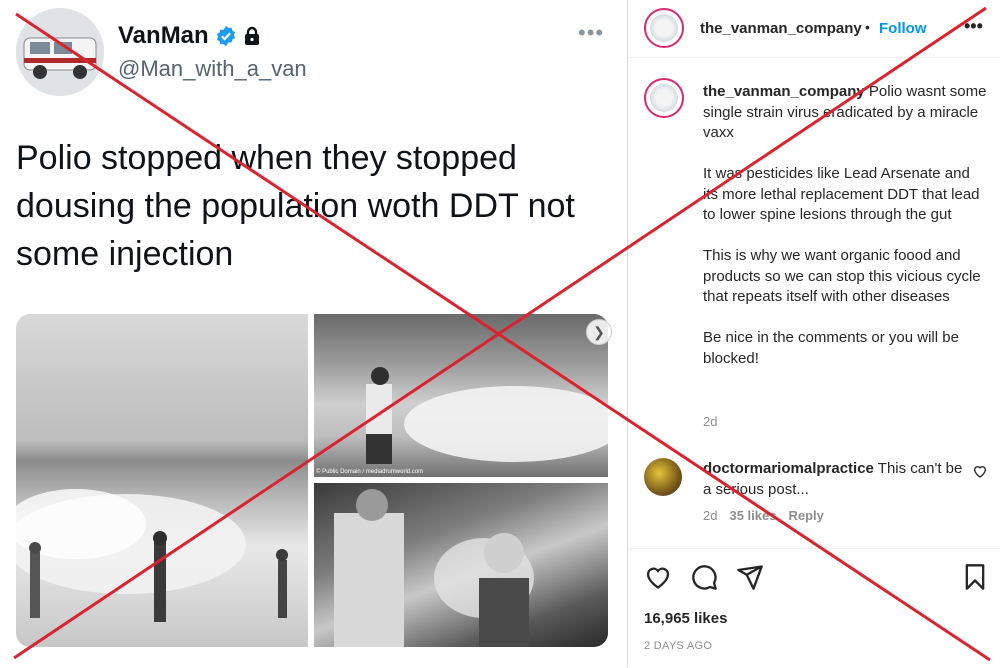  I want to click on post-header: the_vanman_company • Follow •••, so click(814, 29).